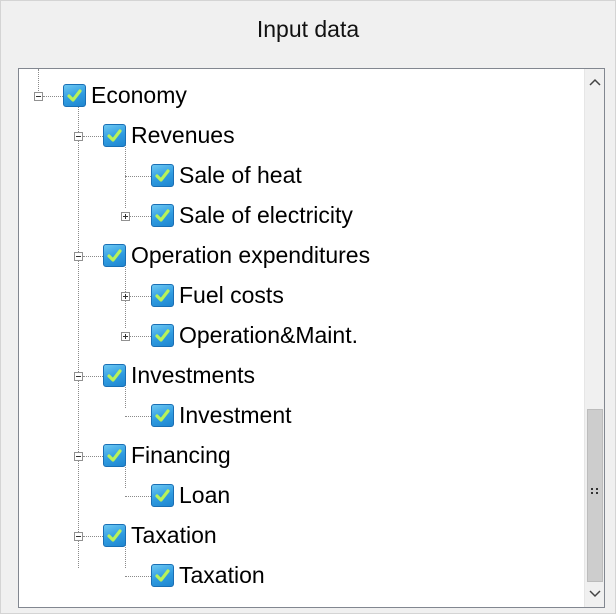  Describe the element at coordinates (240, 175) in the screenshot. I see `tree-item-label: Sale of heat` at that location.